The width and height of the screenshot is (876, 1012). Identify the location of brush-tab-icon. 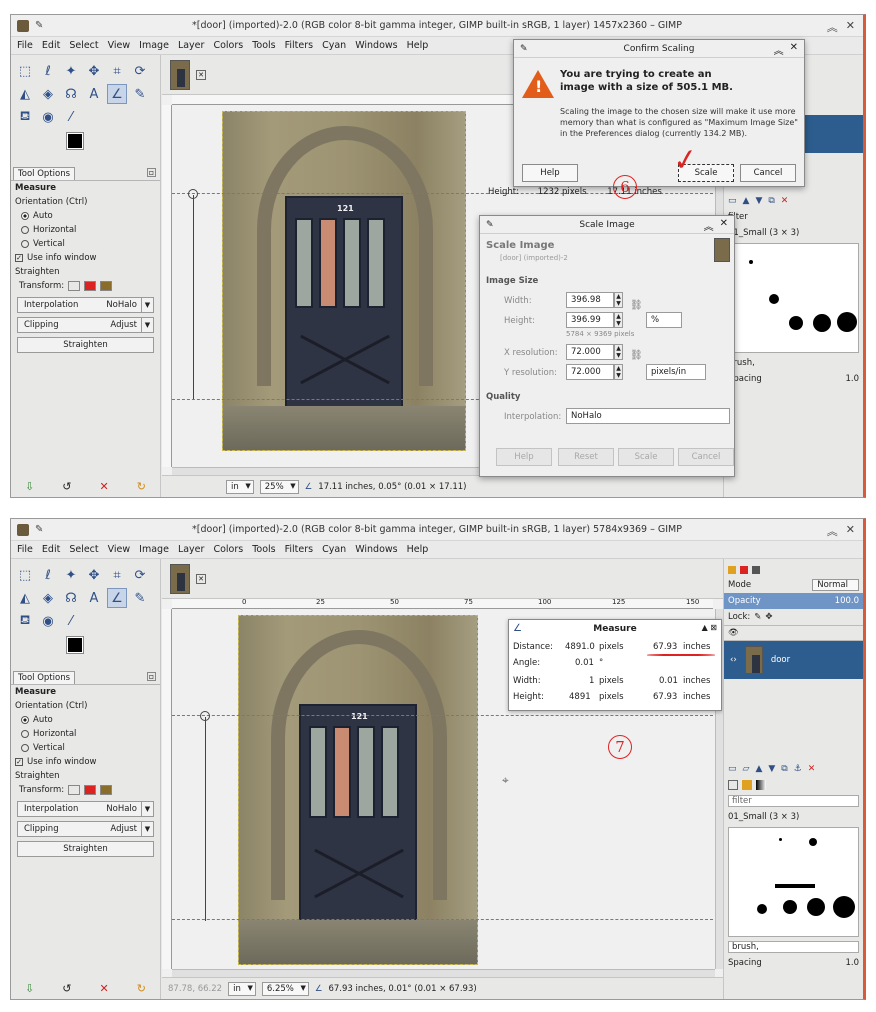
(733, 785).